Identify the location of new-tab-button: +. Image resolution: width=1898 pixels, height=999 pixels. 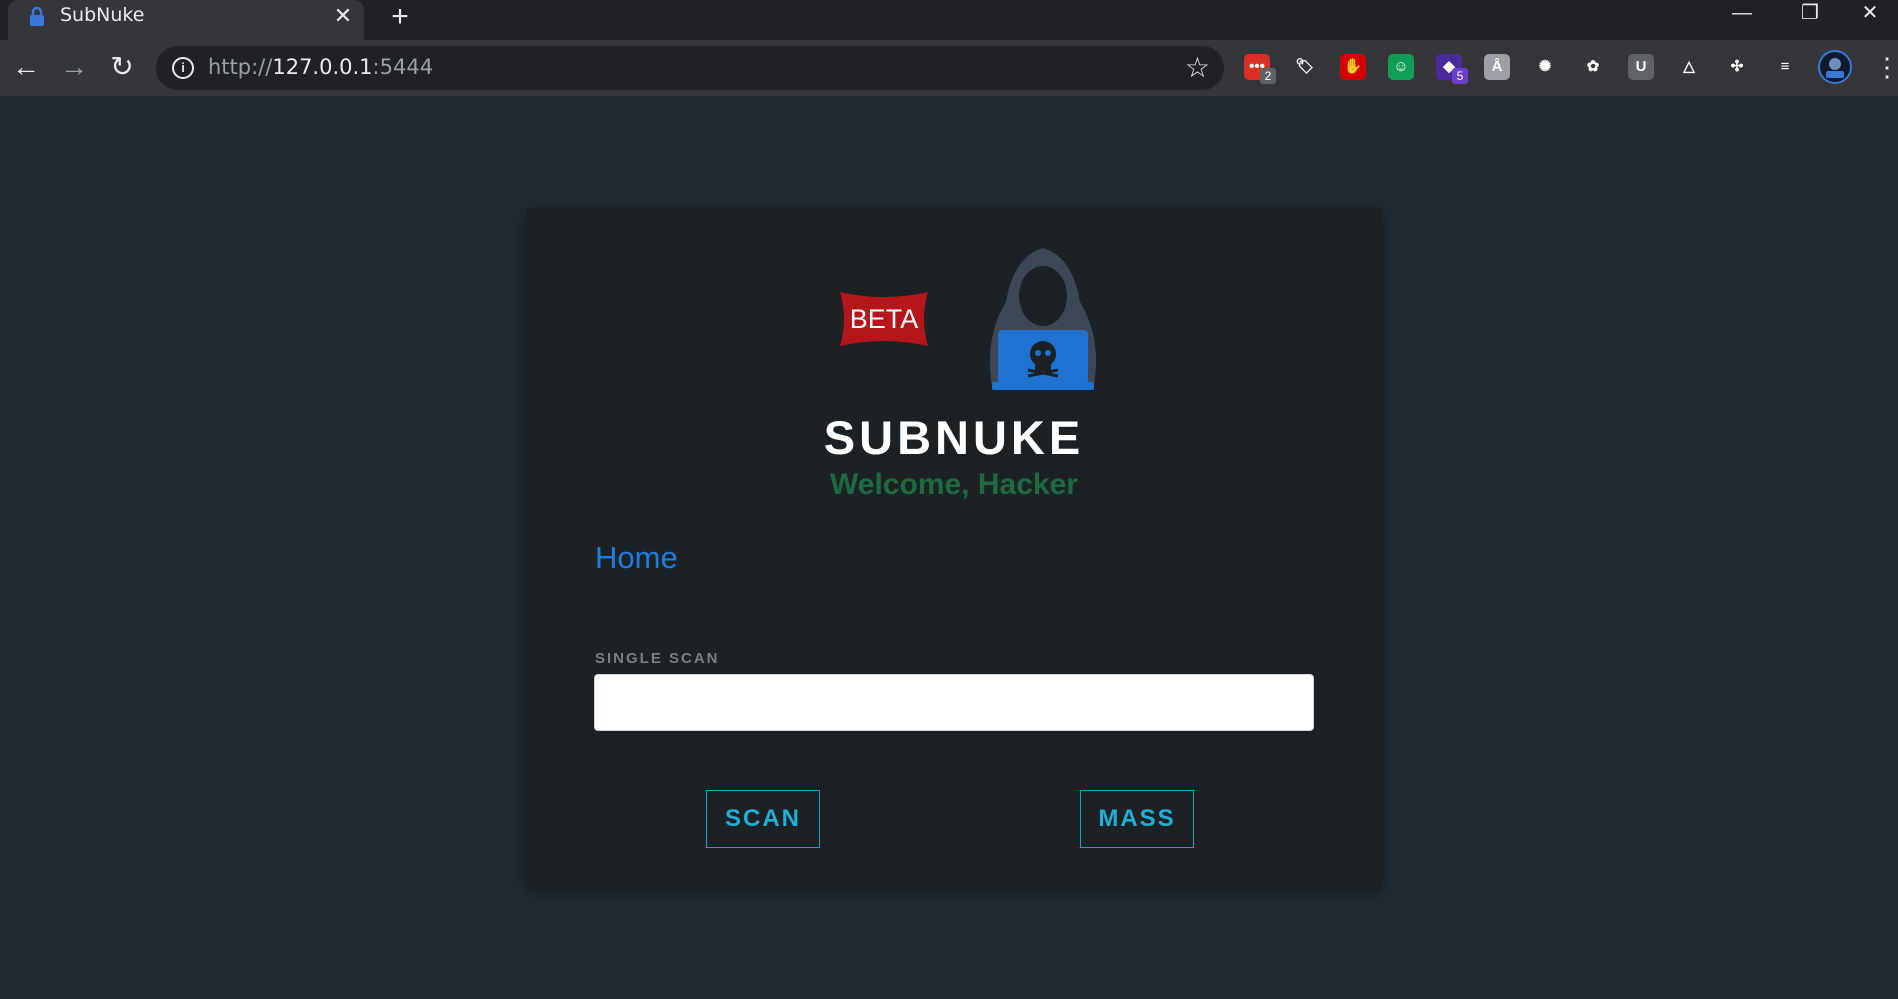
(400, 18).